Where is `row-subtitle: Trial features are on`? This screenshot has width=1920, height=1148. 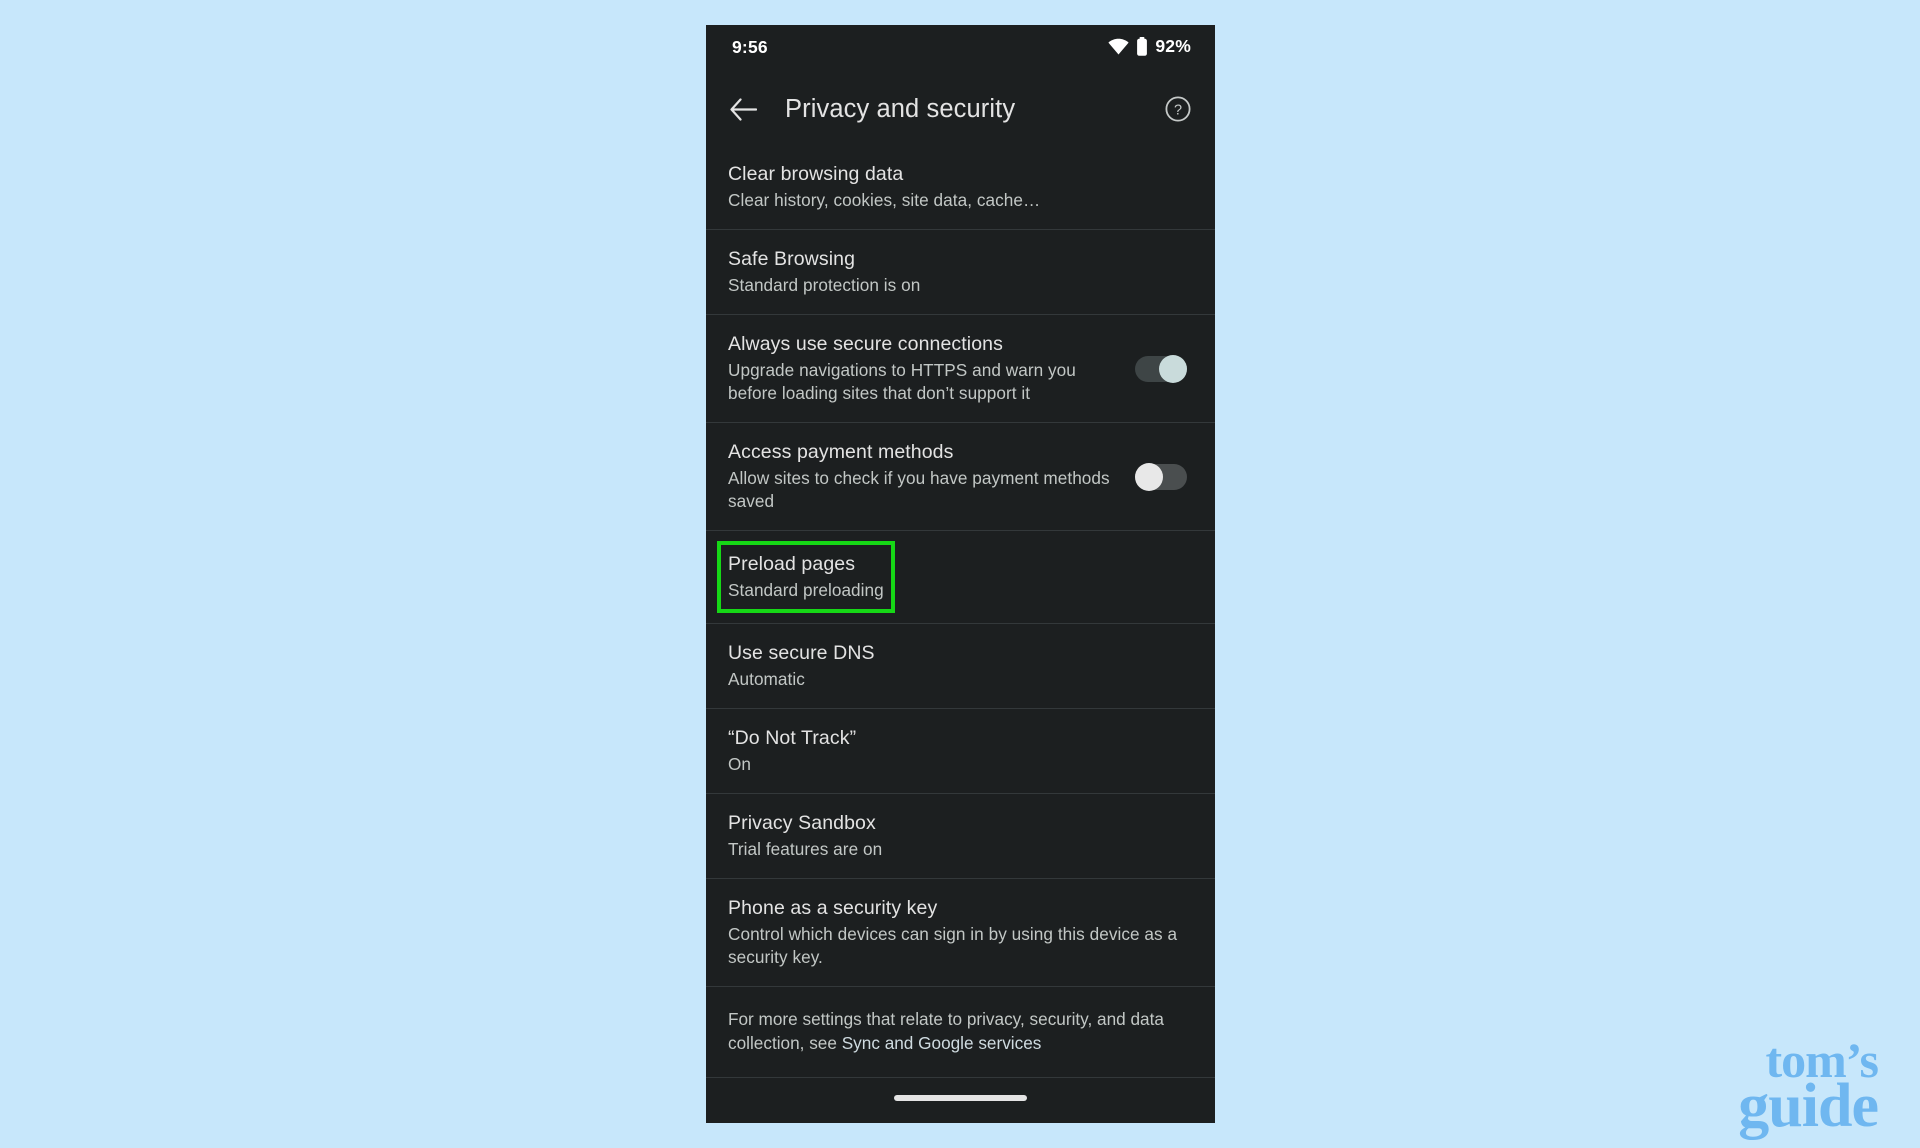
row-subtitle: Trial features are on is located at coordinates (805, 849).